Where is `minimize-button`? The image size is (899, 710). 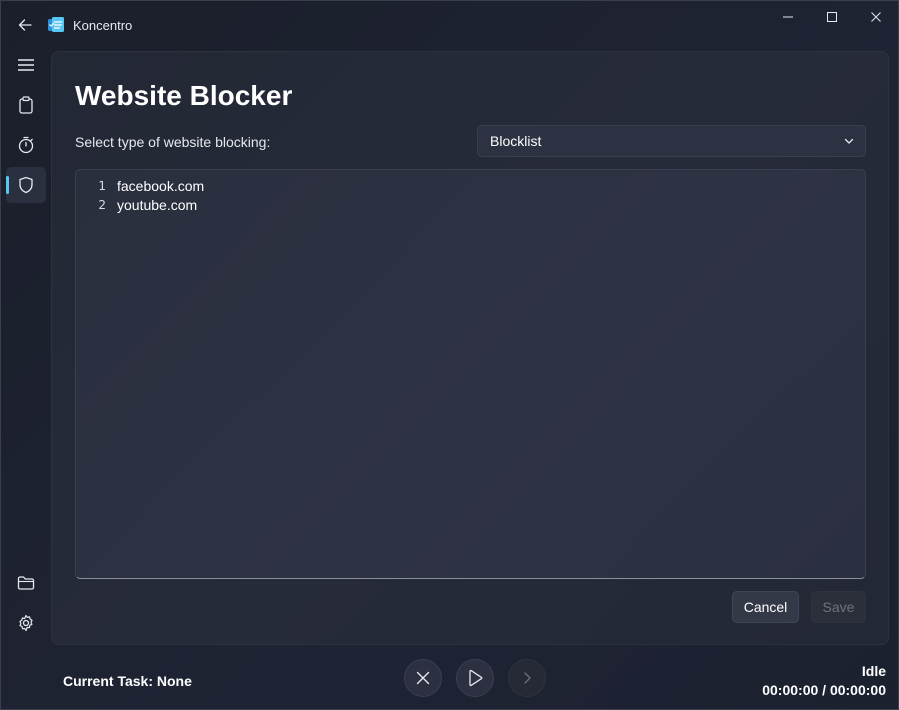
minimize-button is located at coordinates (788, 17).